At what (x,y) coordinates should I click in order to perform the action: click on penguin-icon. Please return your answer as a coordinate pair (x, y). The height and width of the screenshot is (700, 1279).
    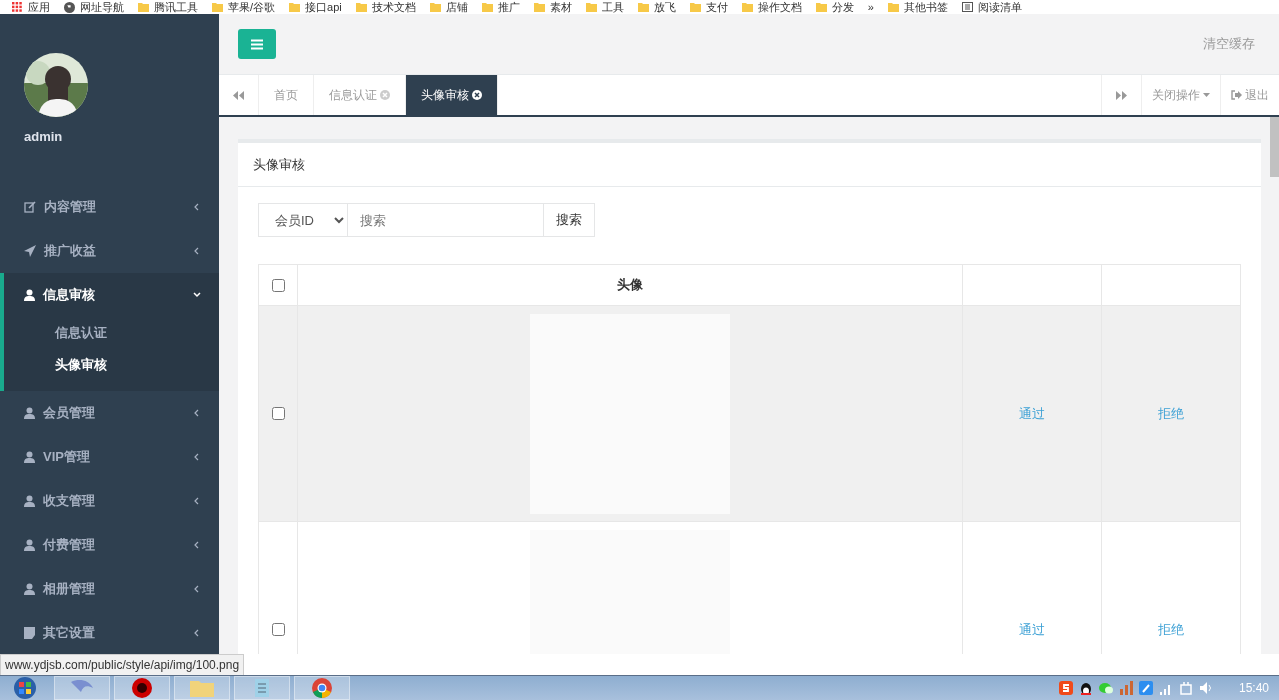
    Looking at the image, I should click on (1085, 688).